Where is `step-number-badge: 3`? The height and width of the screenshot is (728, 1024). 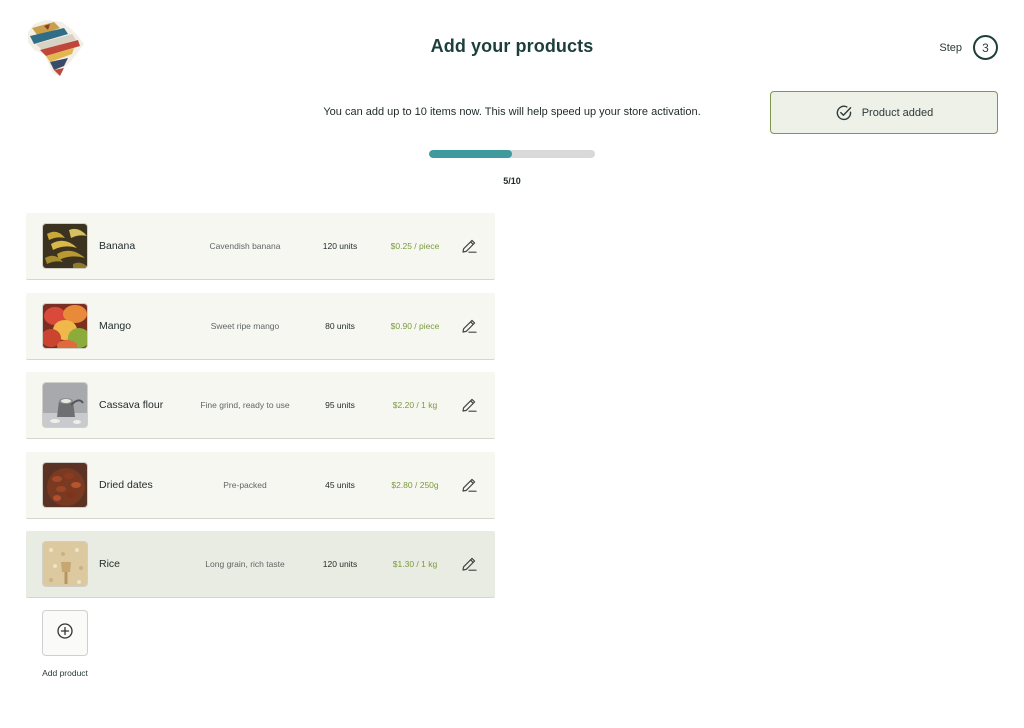
step-number-badge: 3 is located at coordinates (985, 47).